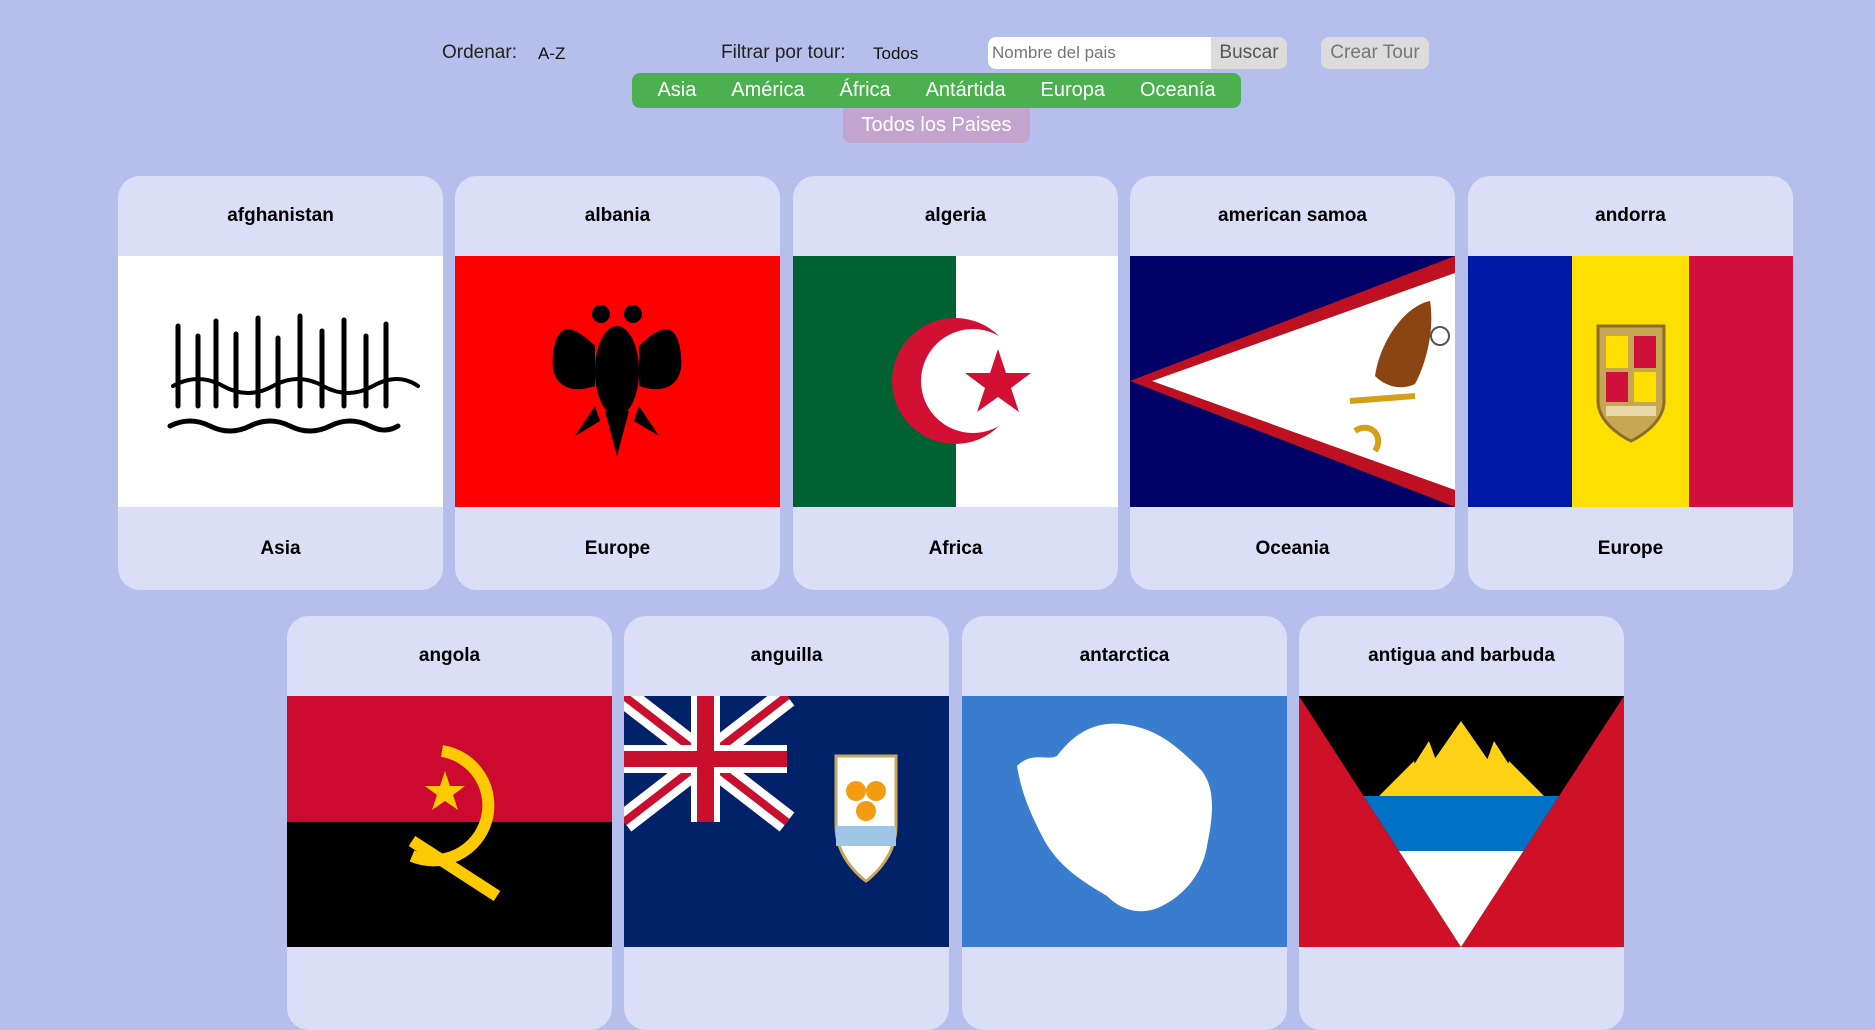 This screenshot has height=1030, width=1875. Describe the element at coordinates (1461, 655) in the screenshot. I see `country-name: antigua and barbuda` at that location.